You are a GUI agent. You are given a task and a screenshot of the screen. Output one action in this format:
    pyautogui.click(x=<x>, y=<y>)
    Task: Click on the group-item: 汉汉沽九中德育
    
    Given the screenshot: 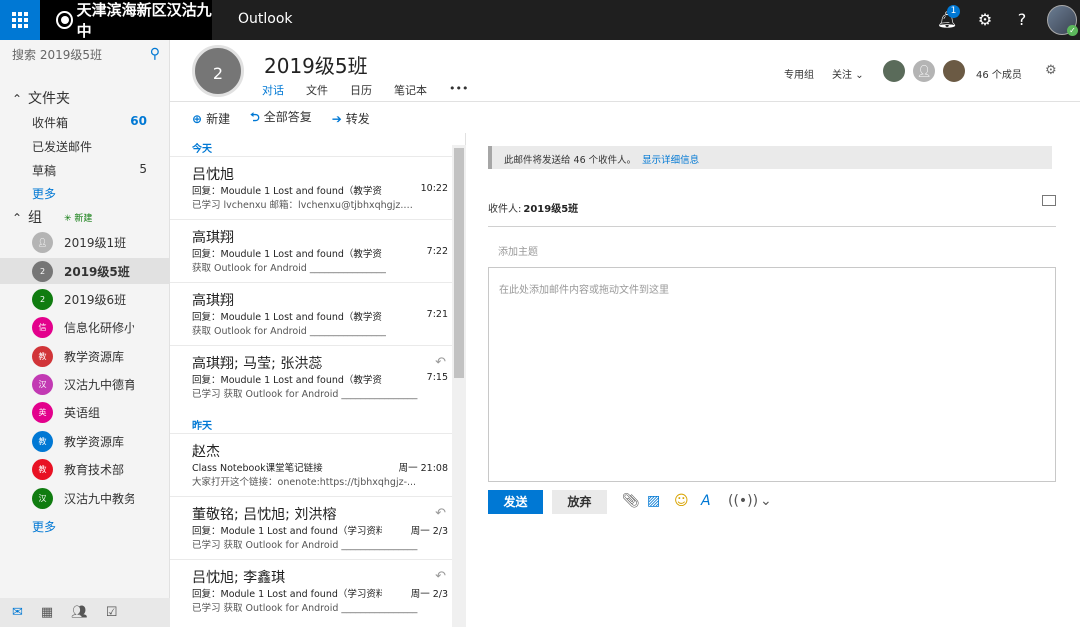 What is the action you would take?
    pyautogui.click(x=85, y=384)
    